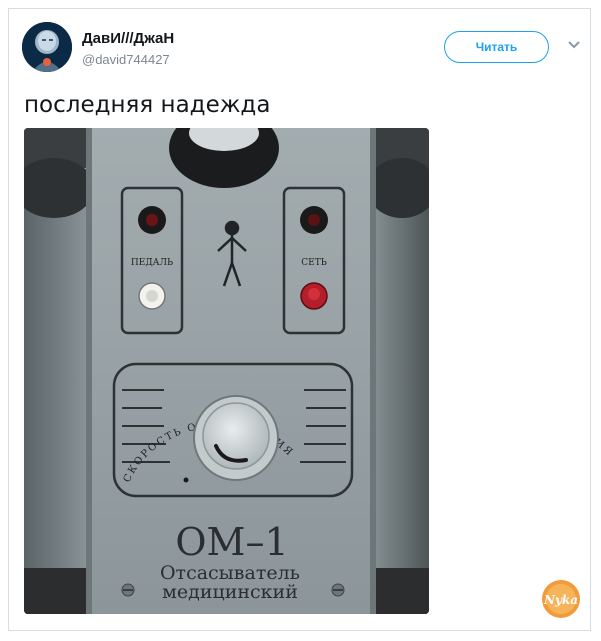 Image resolution: width=601 pixels, height=641 pixels. Describe the element at coordinates (230, 592) in the screenshot. I see `device-name-line2: медицинский` at that location.